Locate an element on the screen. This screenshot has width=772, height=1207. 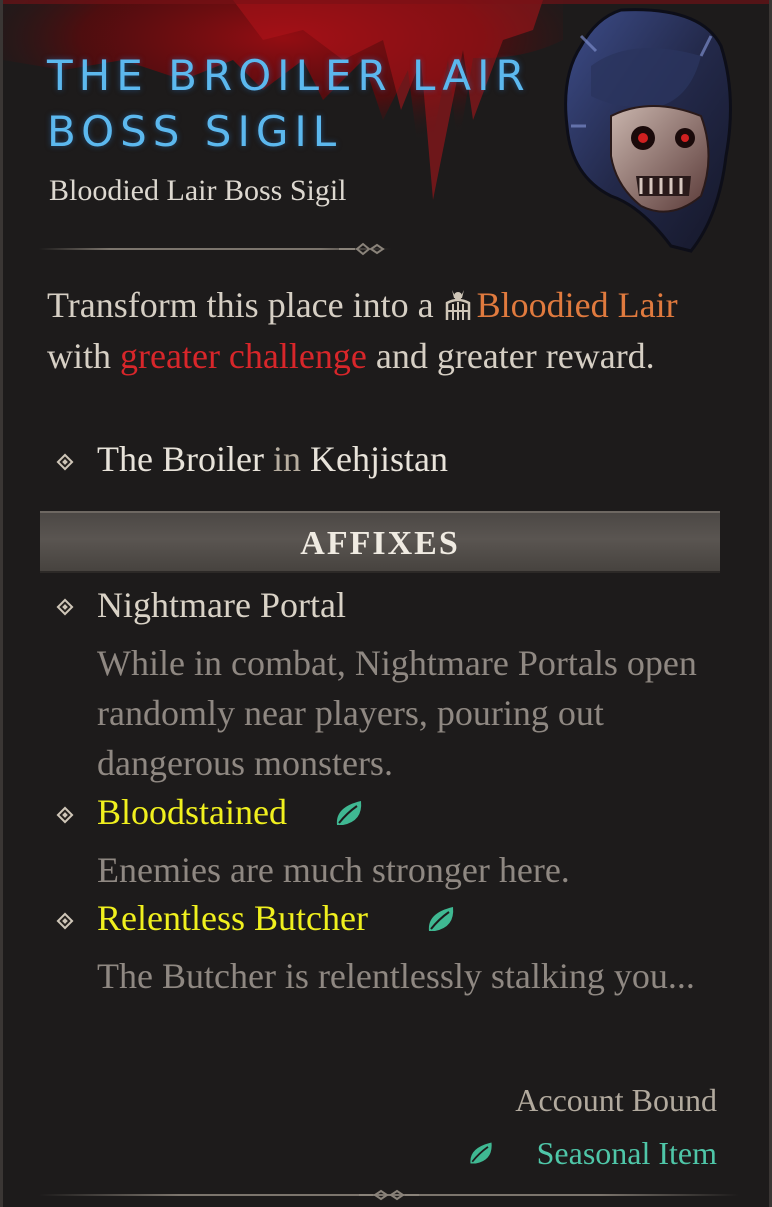
bloodied-lair-keyword: Bloodied Lair is located at coordinates (577, 305).